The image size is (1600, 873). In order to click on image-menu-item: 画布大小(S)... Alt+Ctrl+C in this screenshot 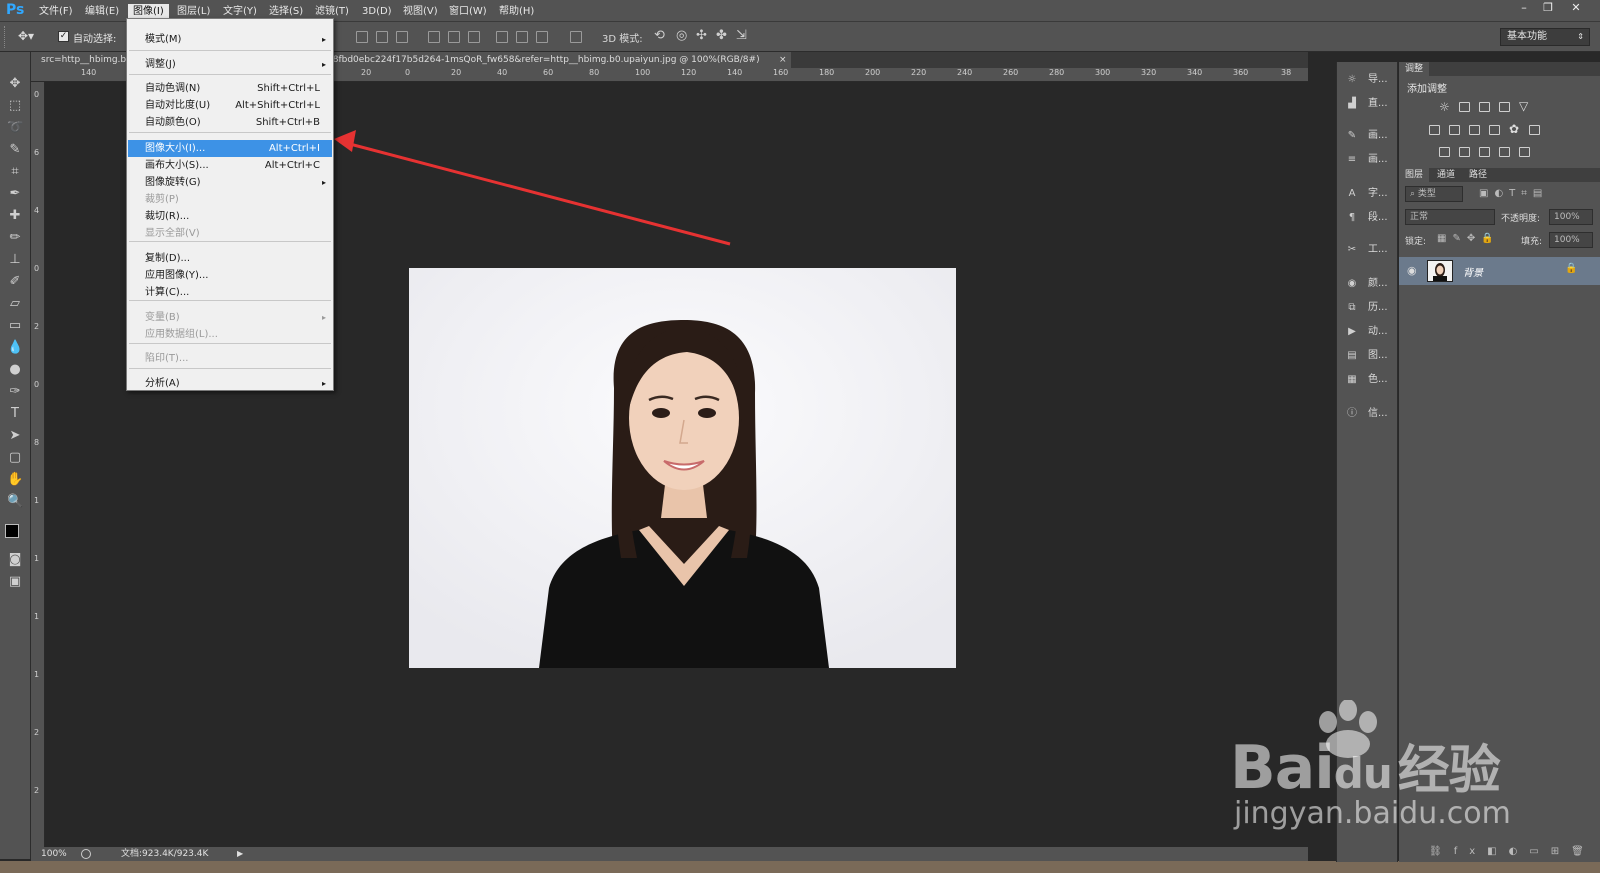, I will do `click(230, 165)`.